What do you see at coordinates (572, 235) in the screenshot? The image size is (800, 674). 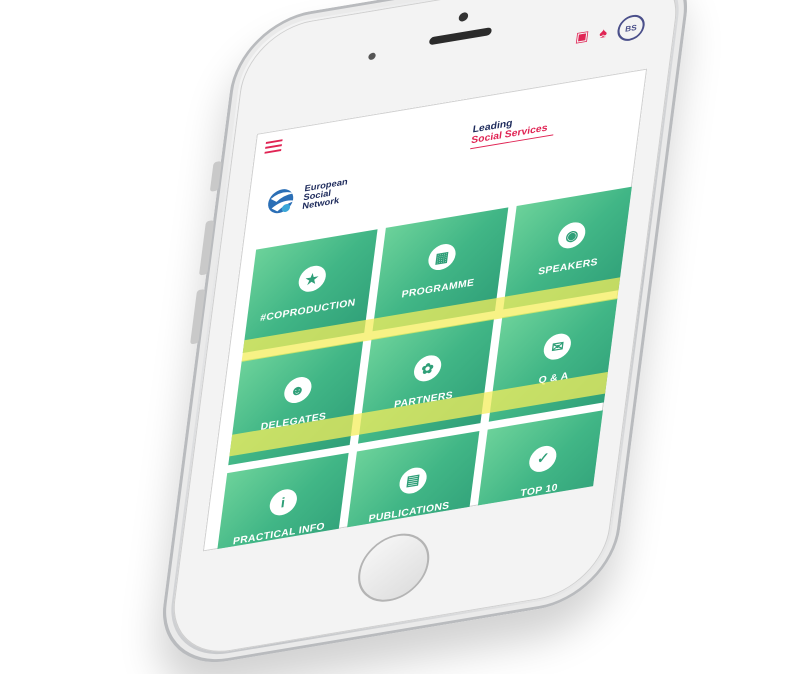 I see `microphone-icon: ◉` at bounding box center [572, 235].